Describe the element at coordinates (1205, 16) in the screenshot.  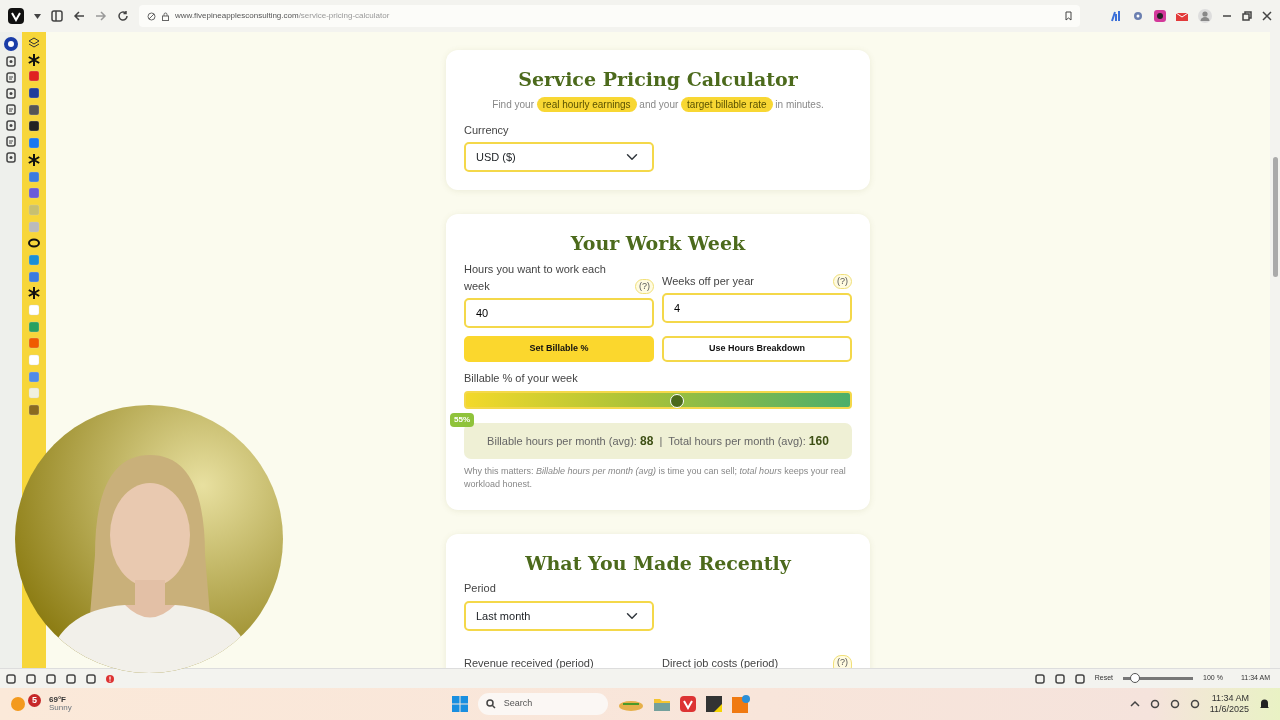
I see `profile-avatar-icon` at that location.